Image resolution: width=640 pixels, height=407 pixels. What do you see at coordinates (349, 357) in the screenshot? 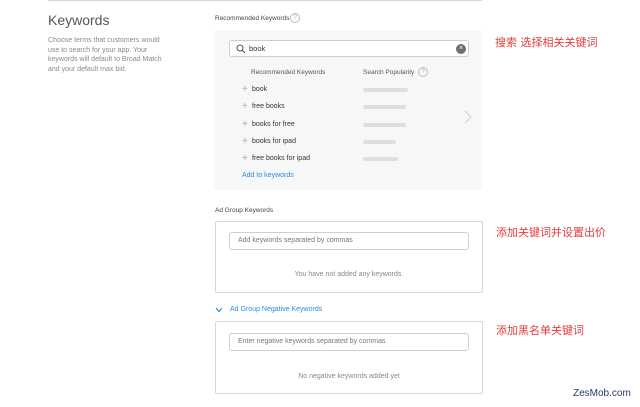
I see `negative-keywords-panel` at bounding box center [349, 357].